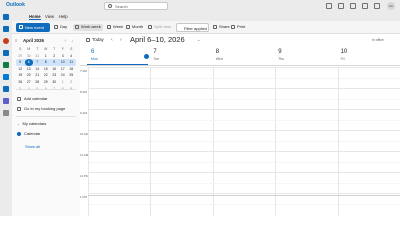 Image resolution: width=400 pixels, height=240 pixels. I want to click on mini-day: 17, so click(63, 69).